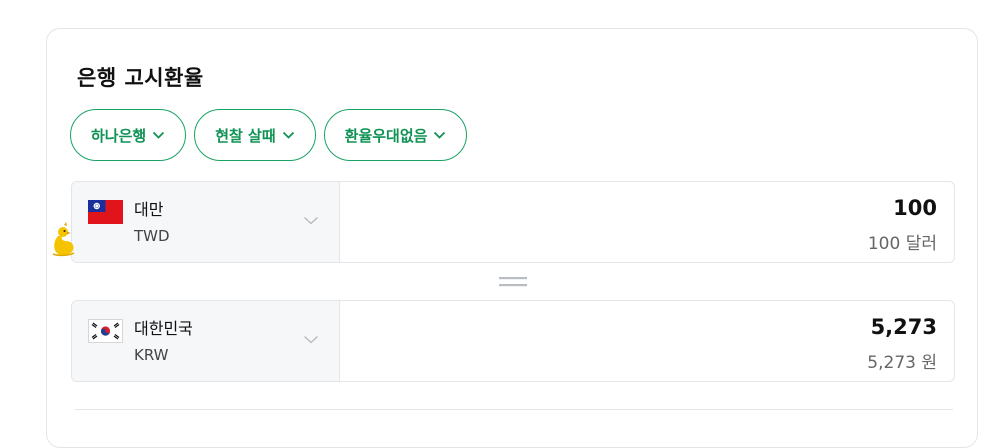  I want to click on widget-title: 은행 고시환율, so click(140, 78).